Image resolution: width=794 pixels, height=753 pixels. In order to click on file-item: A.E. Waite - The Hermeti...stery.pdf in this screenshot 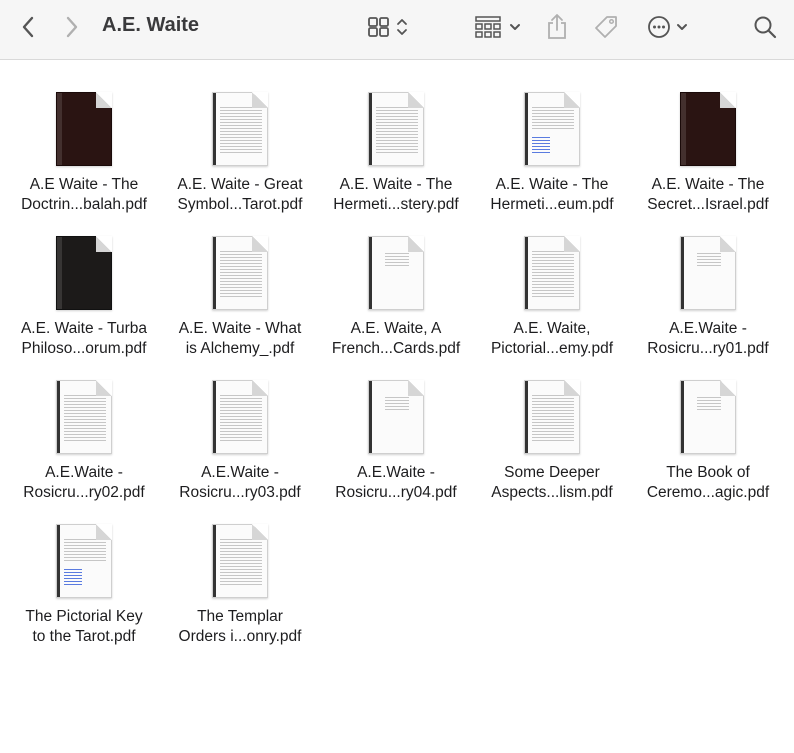, I will do `click(396, 136)`.